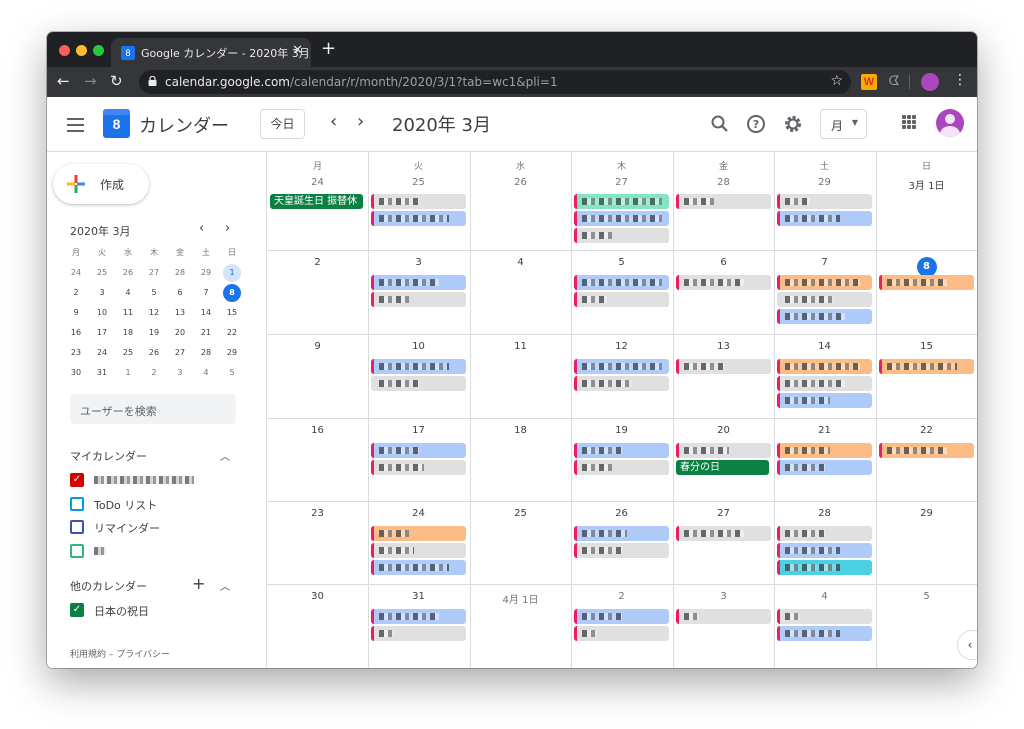 This screenshot has width=1024, height=729. What do you see at coordinates (232, 333) in the screenshot?
I see `mini-day: 22` at bounding box center [232, 333].